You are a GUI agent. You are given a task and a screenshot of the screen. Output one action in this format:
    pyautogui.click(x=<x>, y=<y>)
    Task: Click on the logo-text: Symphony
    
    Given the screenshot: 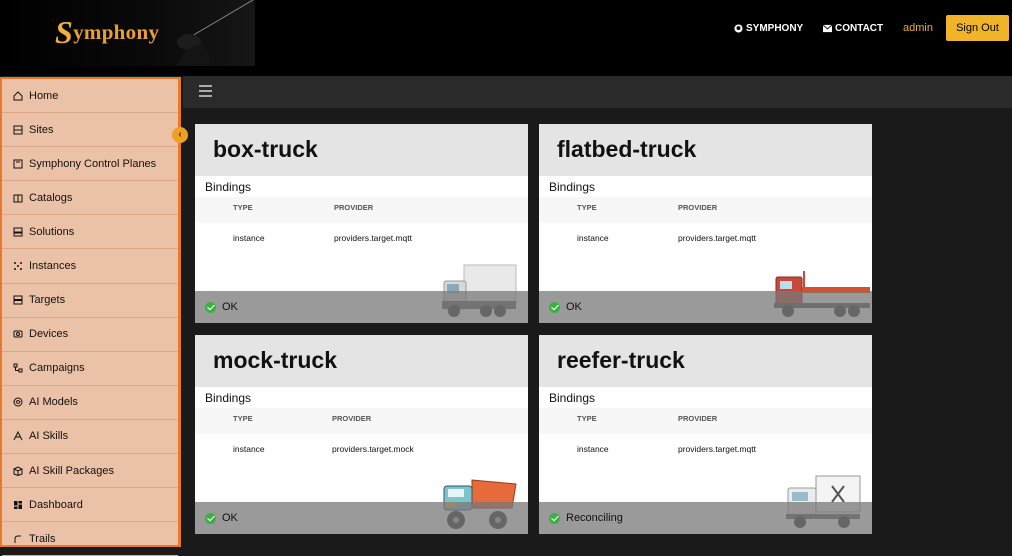 What is the action you would take?
    pyautogui.click(x=107, y=32)
    